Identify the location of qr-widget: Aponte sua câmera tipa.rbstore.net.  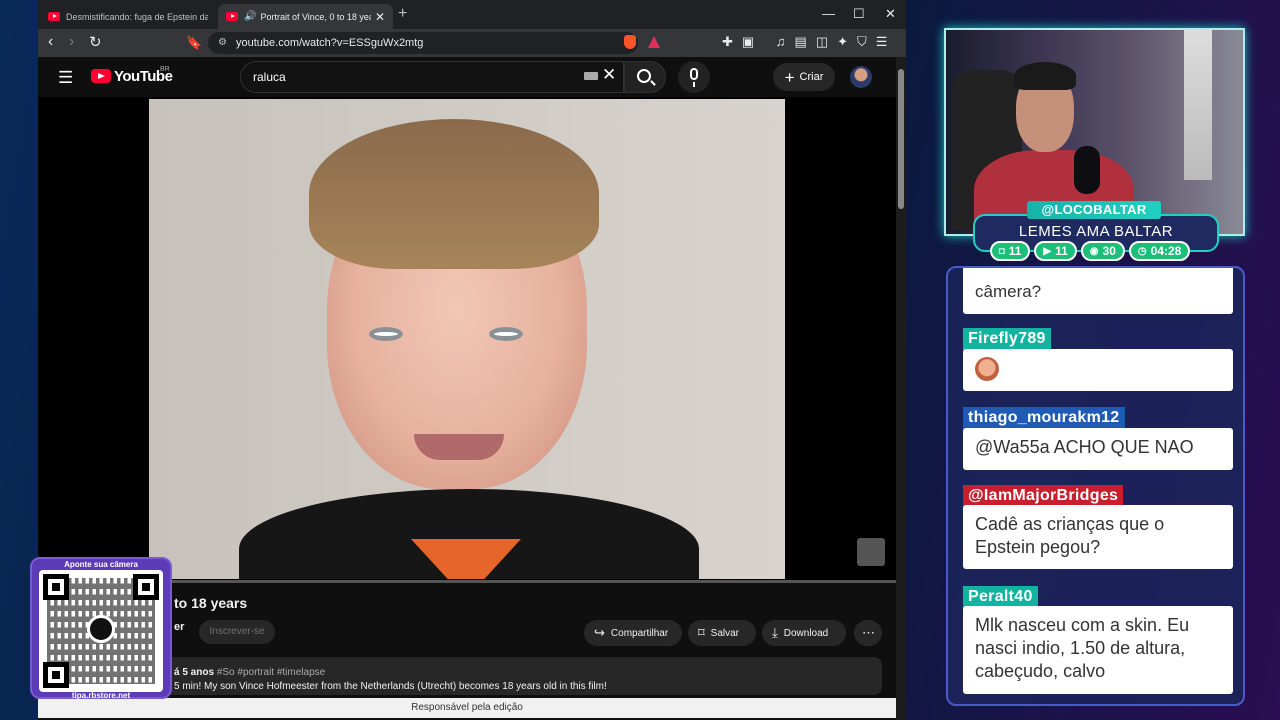
(101, 628).